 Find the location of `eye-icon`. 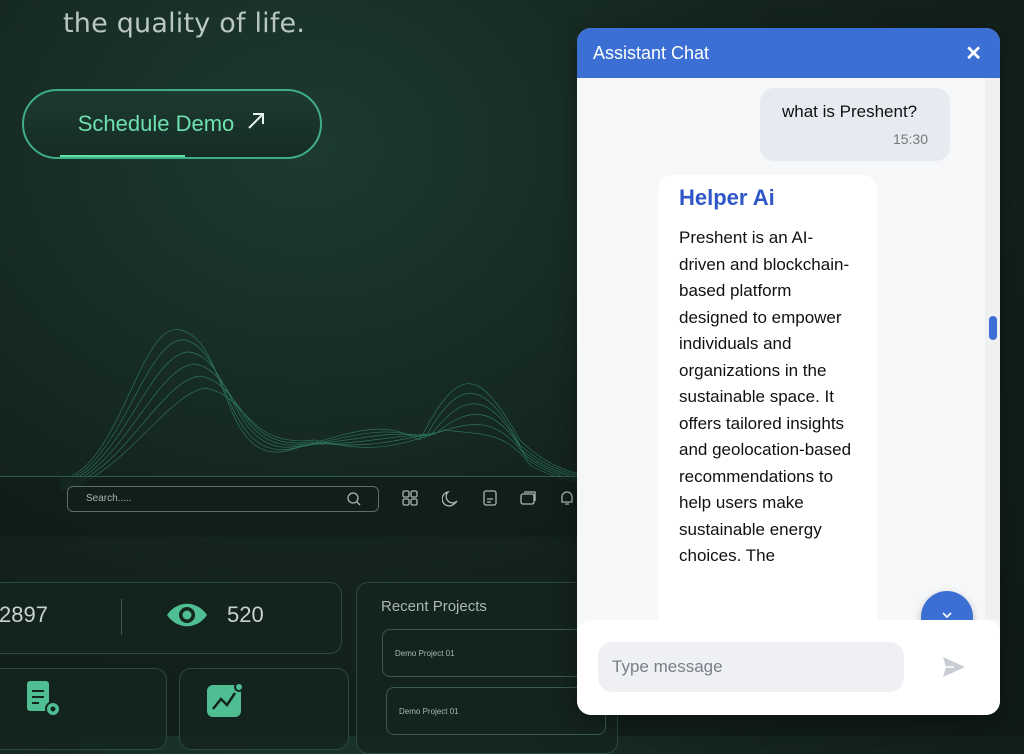

eye-icon is located at coordinates (187, 617).